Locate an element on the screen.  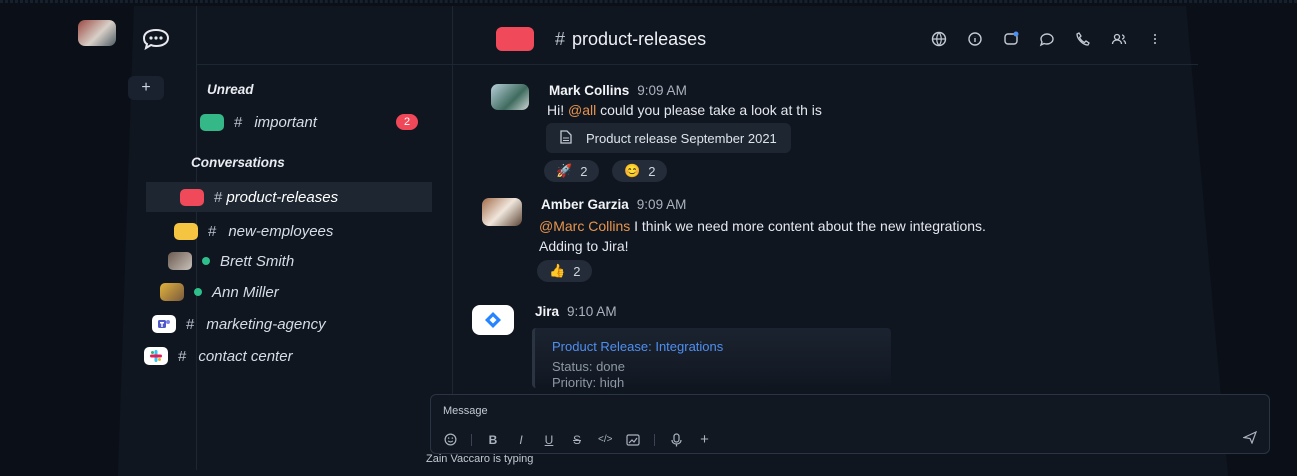
notification-icon is located at coordinates (1011, 39).